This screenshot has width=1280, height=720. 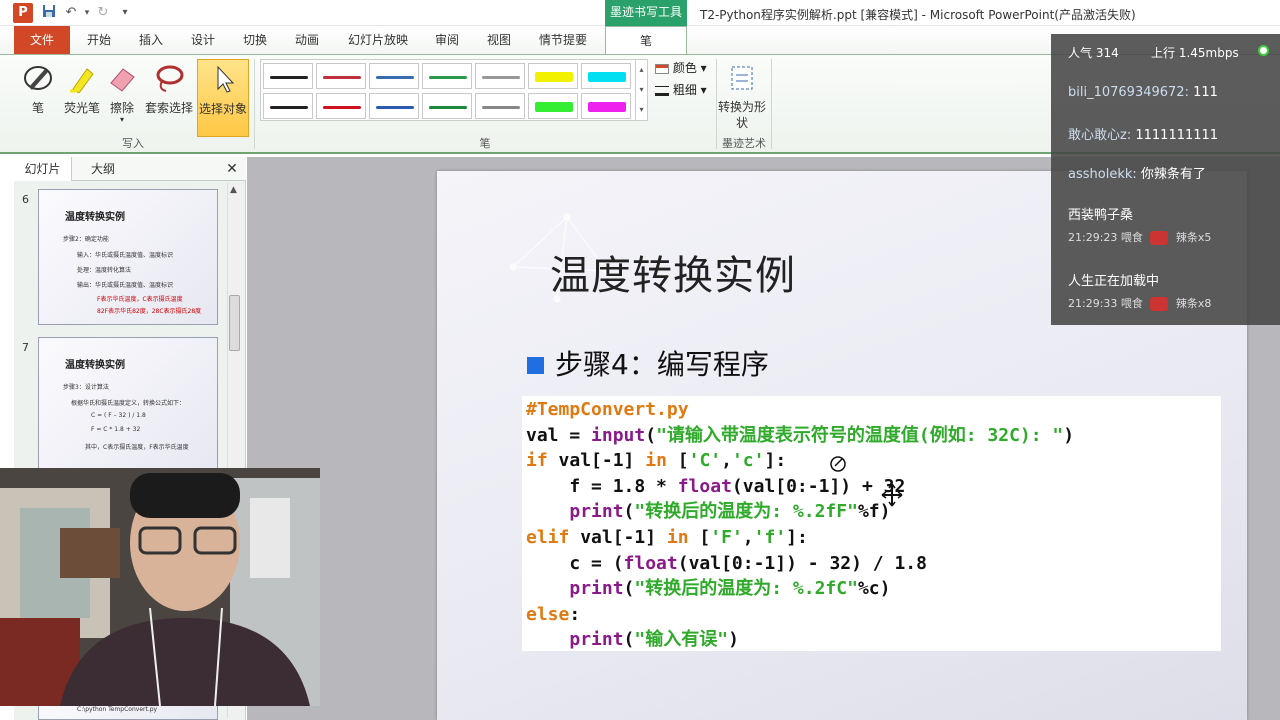 What do you see at coordinates (122, 120) in the screenshot?
I see `eraser-dropdown-icon: ▾` at bounding box center [122, 120].